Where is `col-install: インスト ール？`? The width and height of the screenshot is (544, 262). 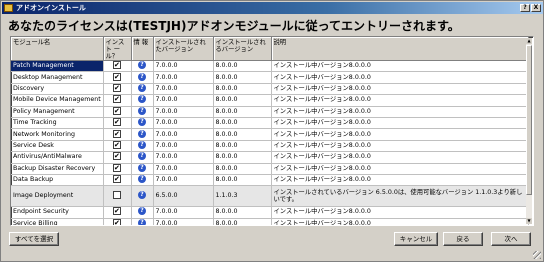 col-install: インスト ール？ is located at coordinates (117, 49).